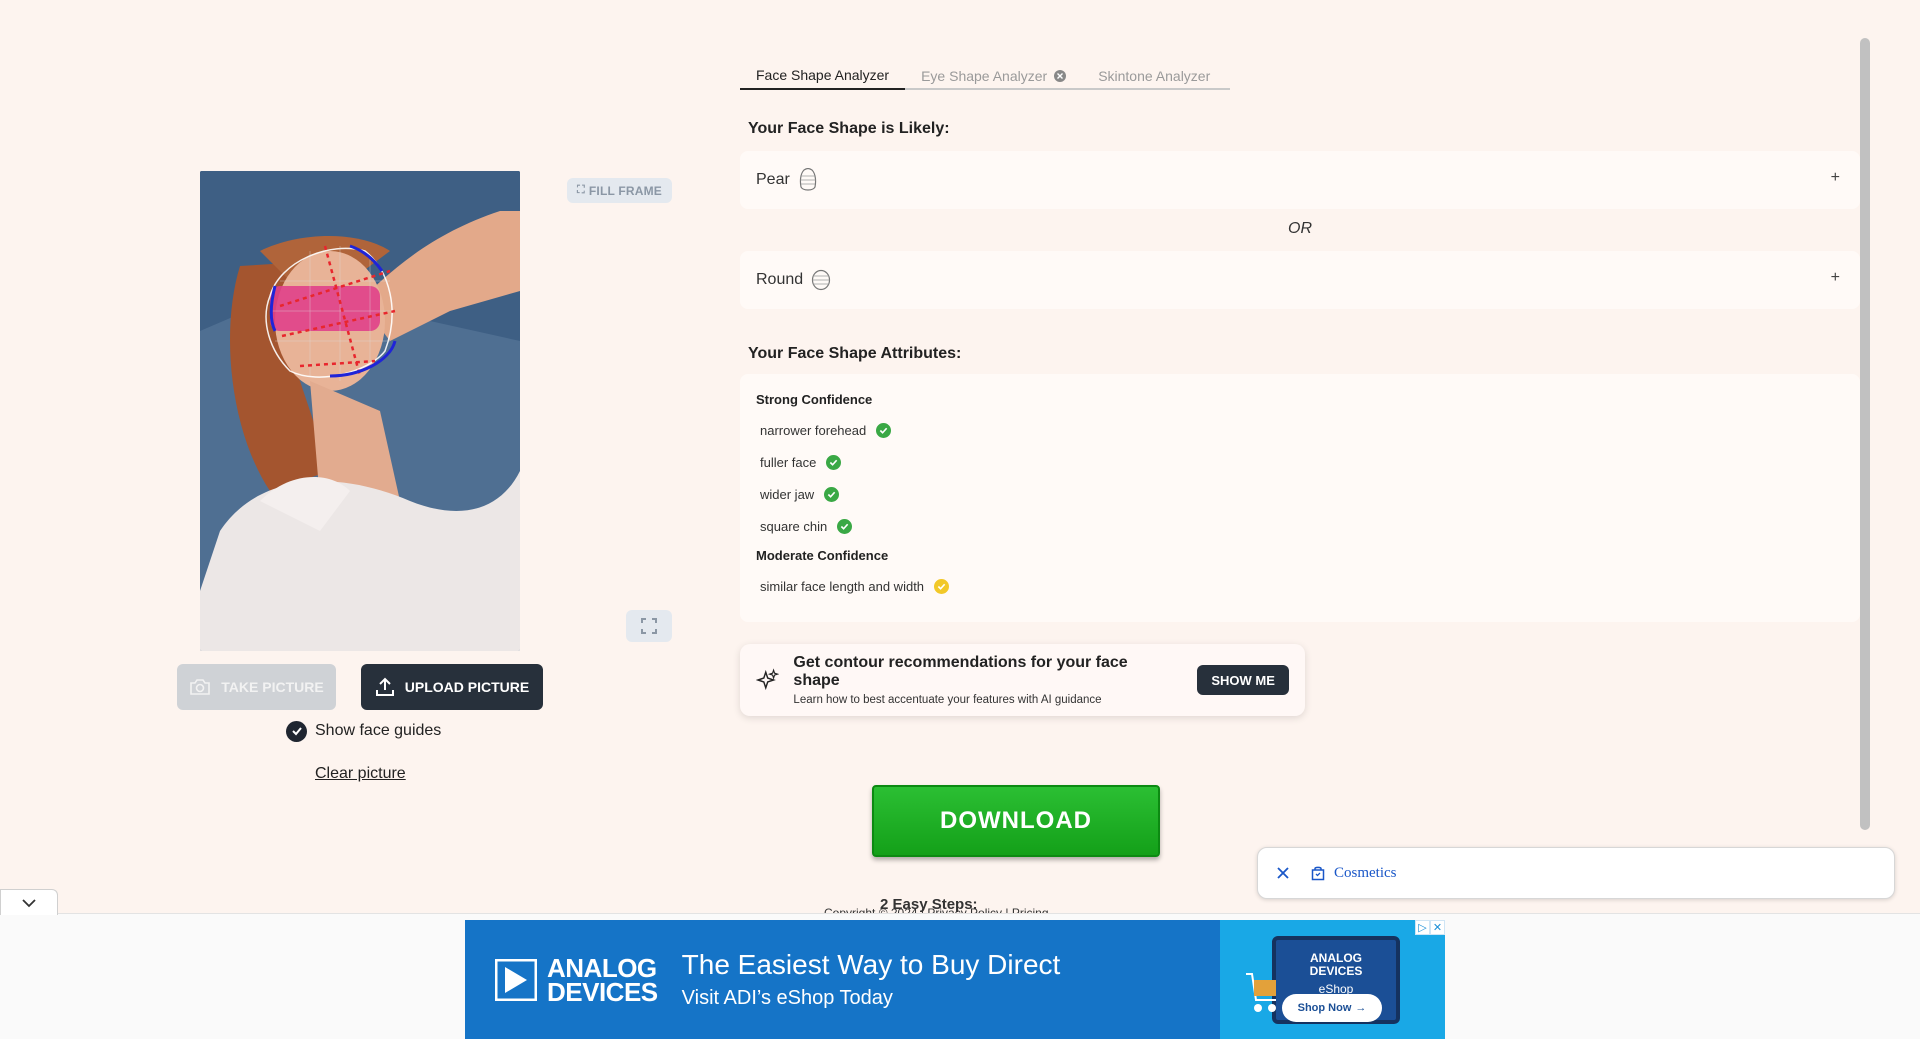  I want to click on fullscreen-icon, so click(649, 626).